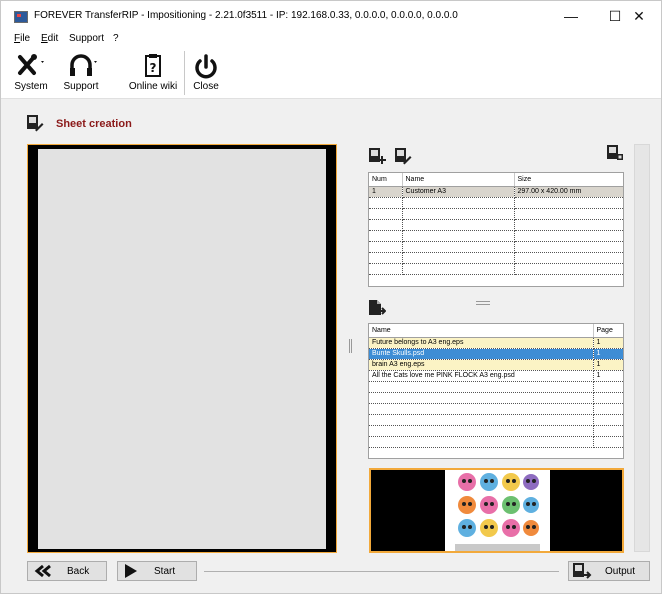 Image resolution: width=662 pixels, height=594 pixels. I want to click on skulls-artwork, so click(497, 512).